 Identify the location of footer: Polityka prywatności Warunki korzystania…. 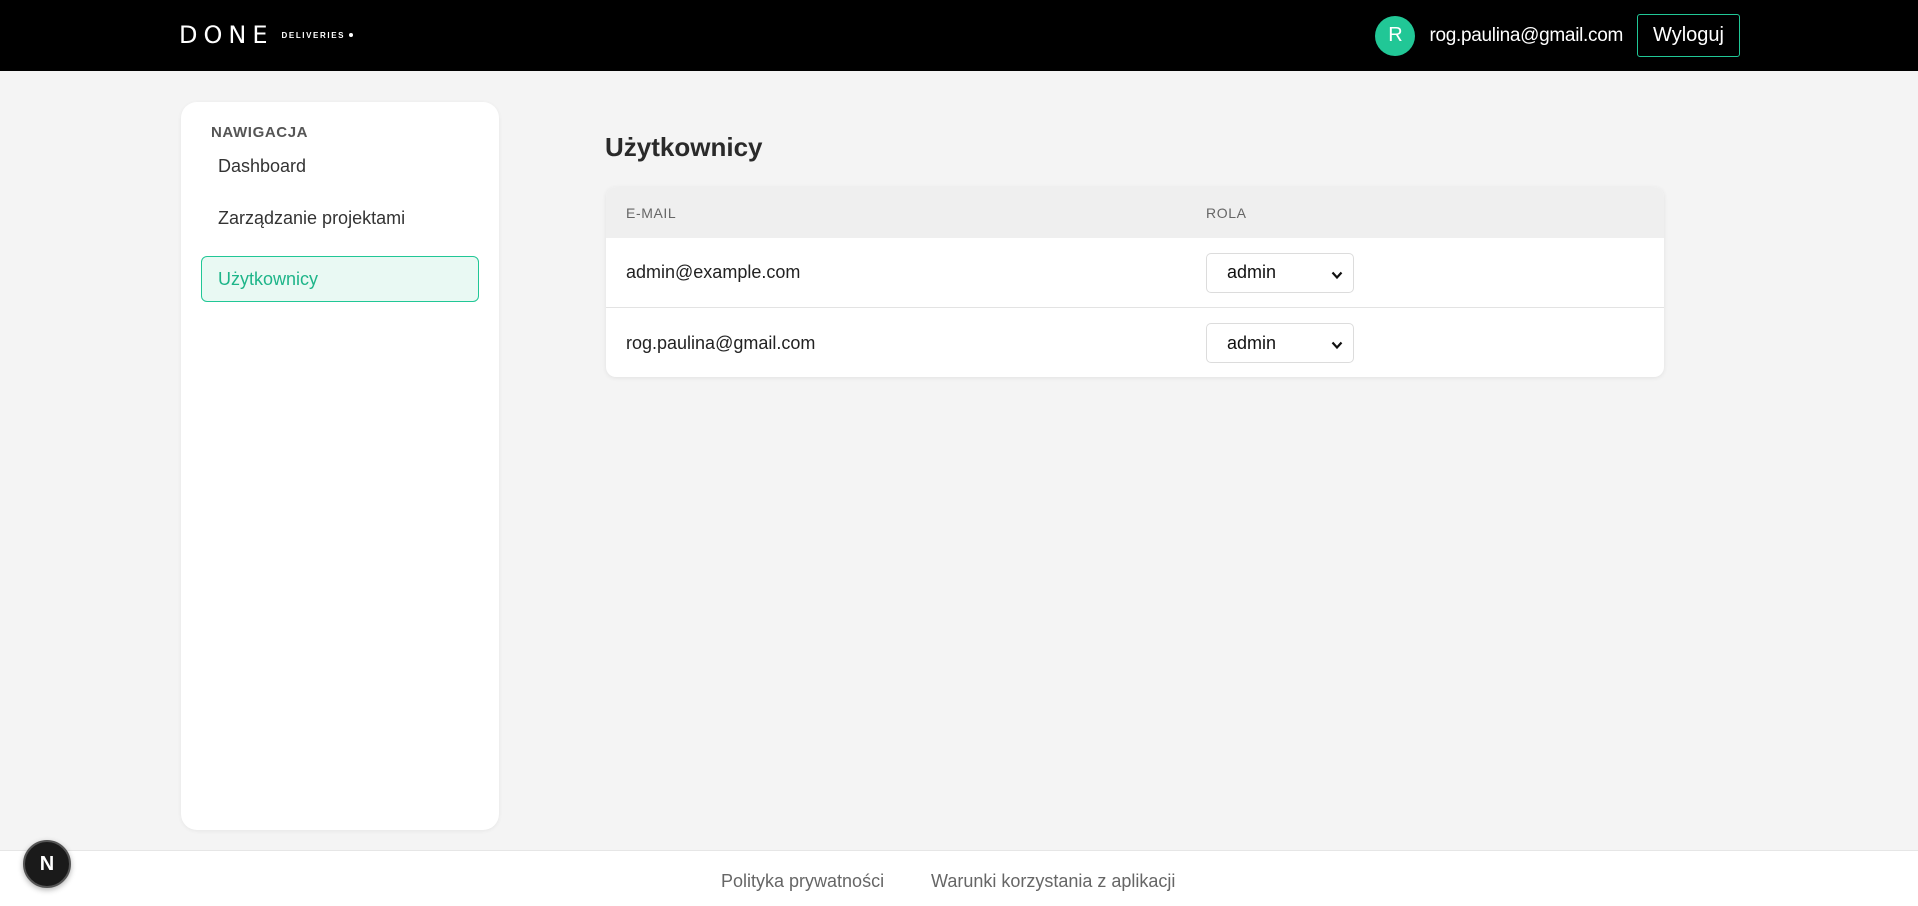
(959, 878).